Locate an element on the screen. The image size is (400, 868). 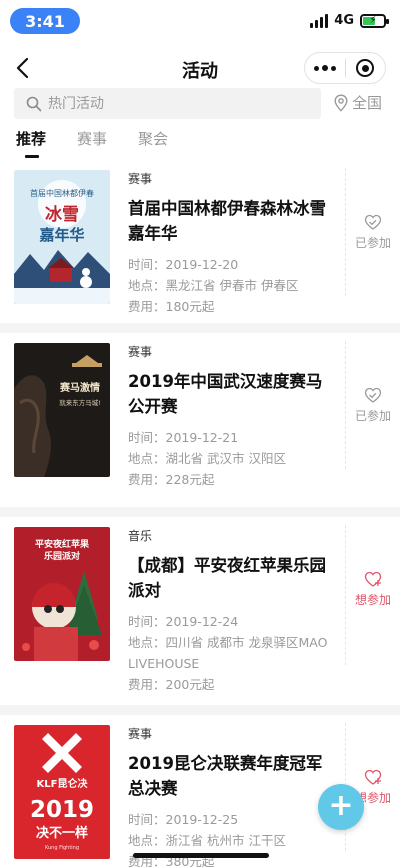
event-place: 地点：四川省 成都市 龙泉驿区MAO LIVEHOUSE is located at coordinates (228, 653).